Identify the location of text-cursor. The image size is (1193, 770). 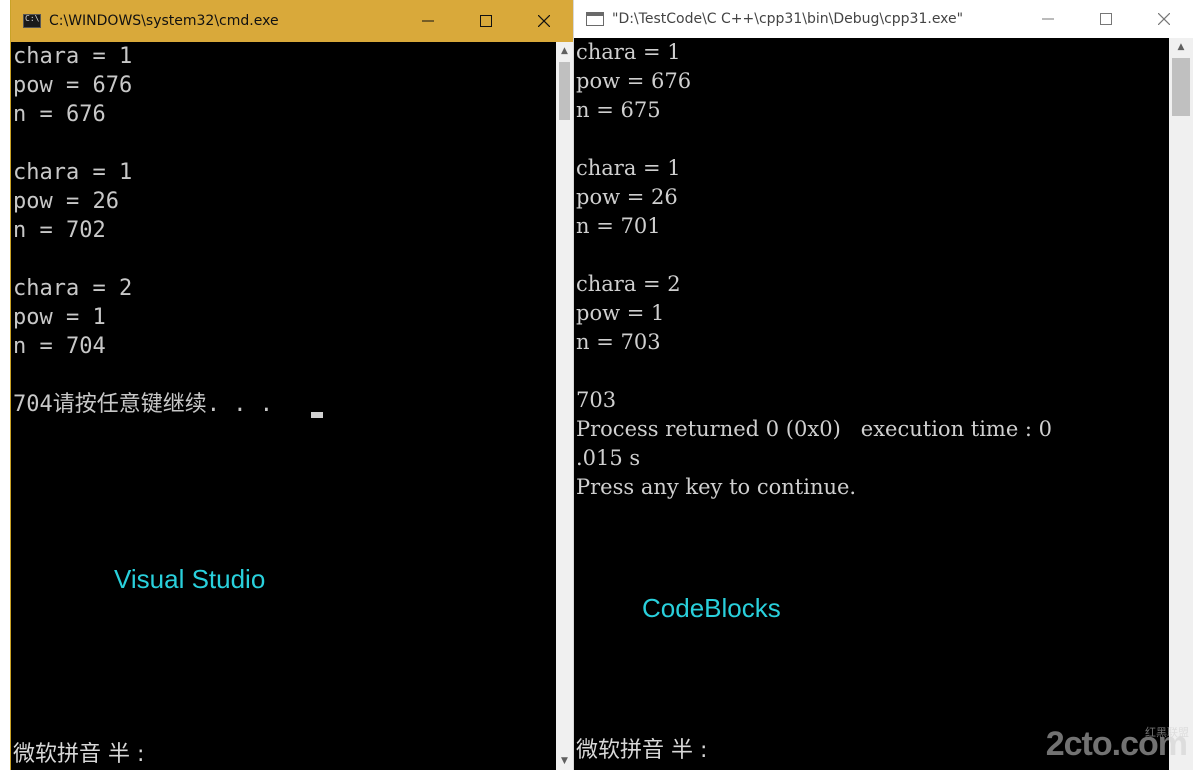
(317, 415).